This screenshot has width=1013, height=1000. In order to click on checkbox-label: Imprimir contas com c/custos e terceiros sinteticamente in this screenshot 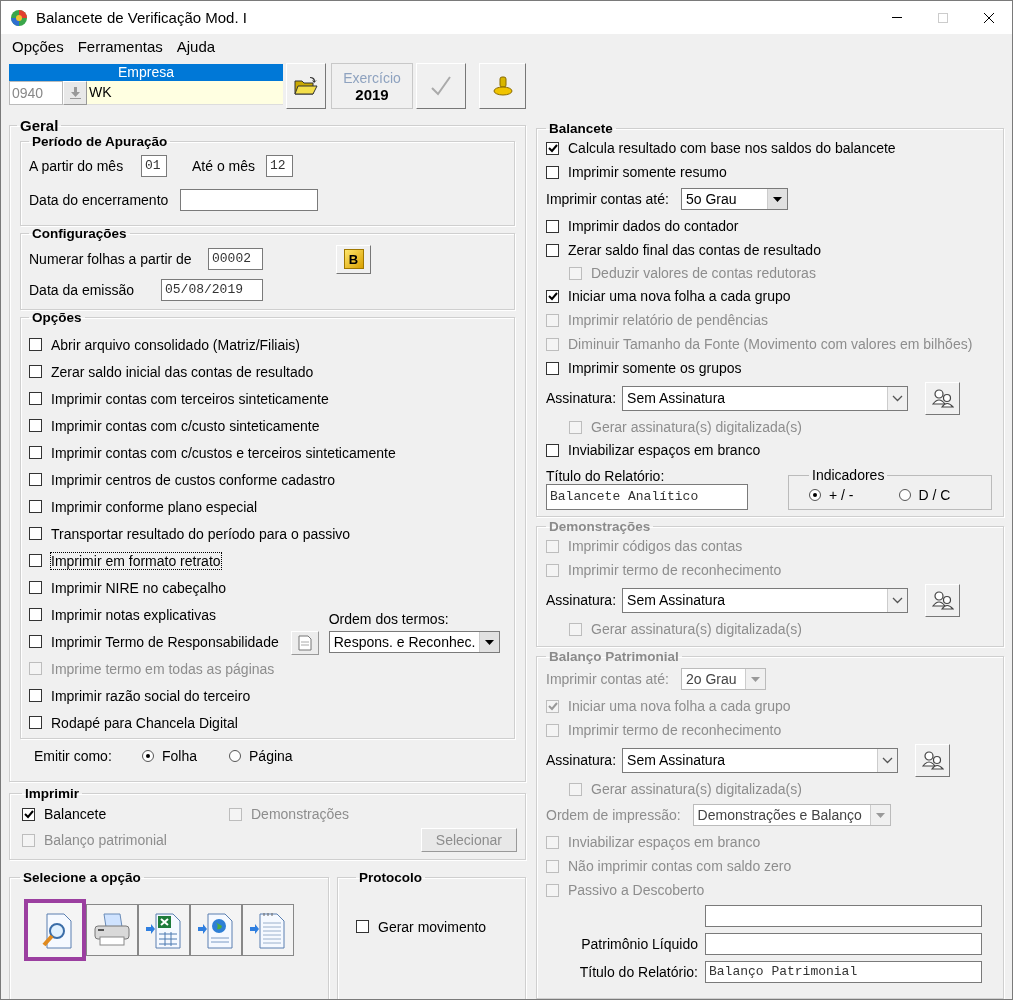, I will do `click(223, 452)`.